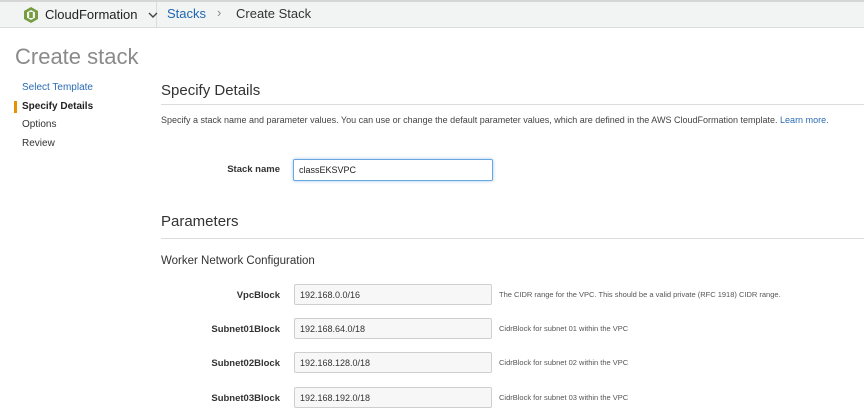  I want to click on vpcblock-input, so click(393, 294).